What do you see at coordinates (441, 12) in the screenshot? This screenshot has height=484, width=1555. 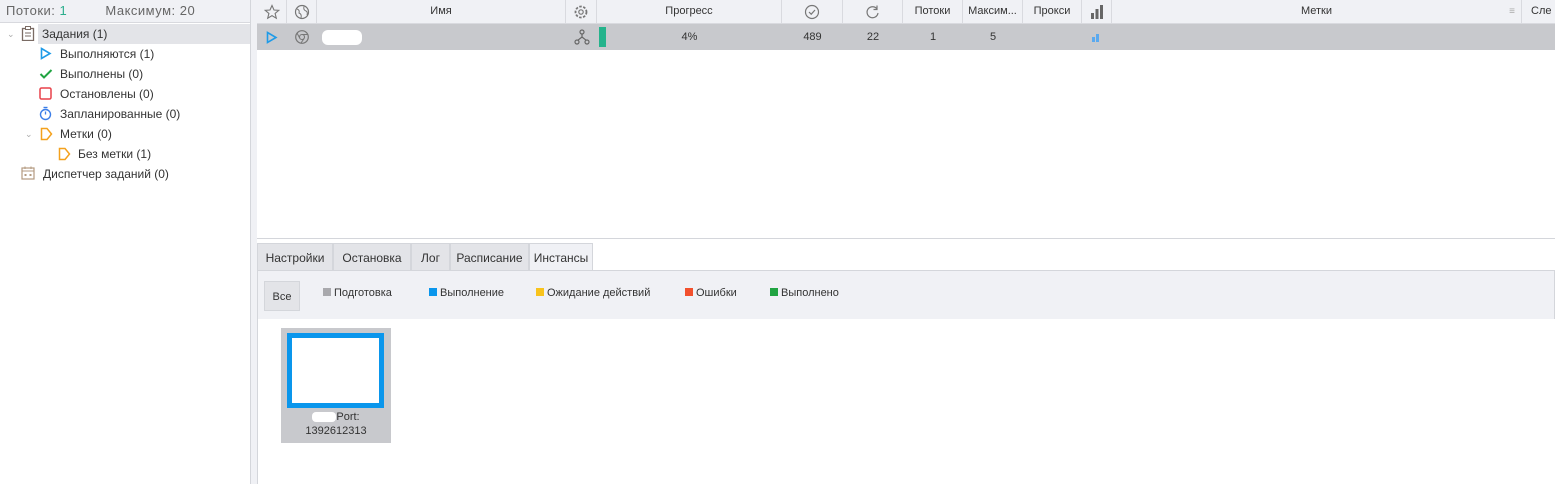 I see `header-name: Имя` at bounding box center [441, 12].